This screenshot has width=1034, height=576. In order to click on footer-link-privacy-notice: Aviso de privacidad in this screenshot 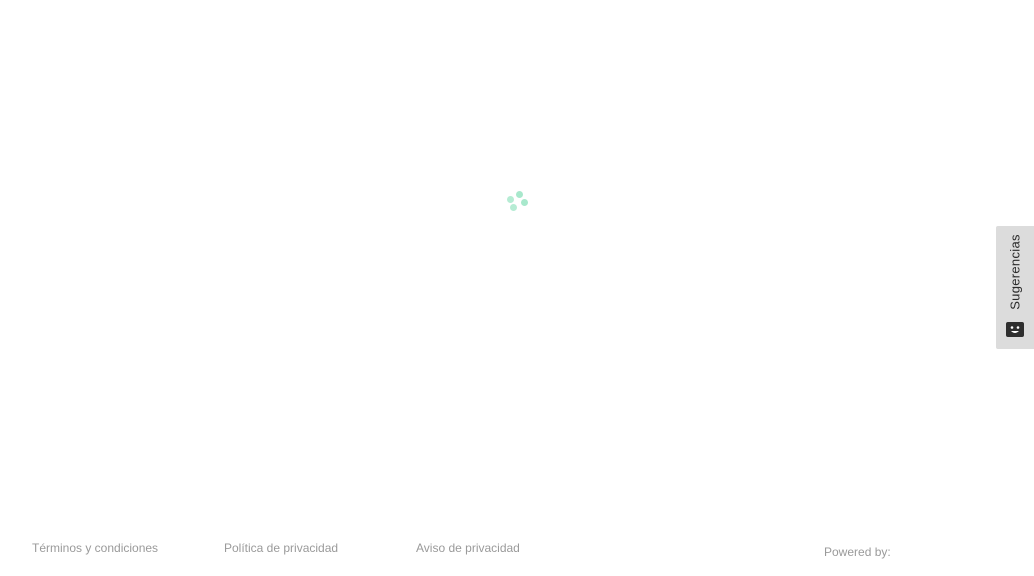, I will do `click(468, 548)`.